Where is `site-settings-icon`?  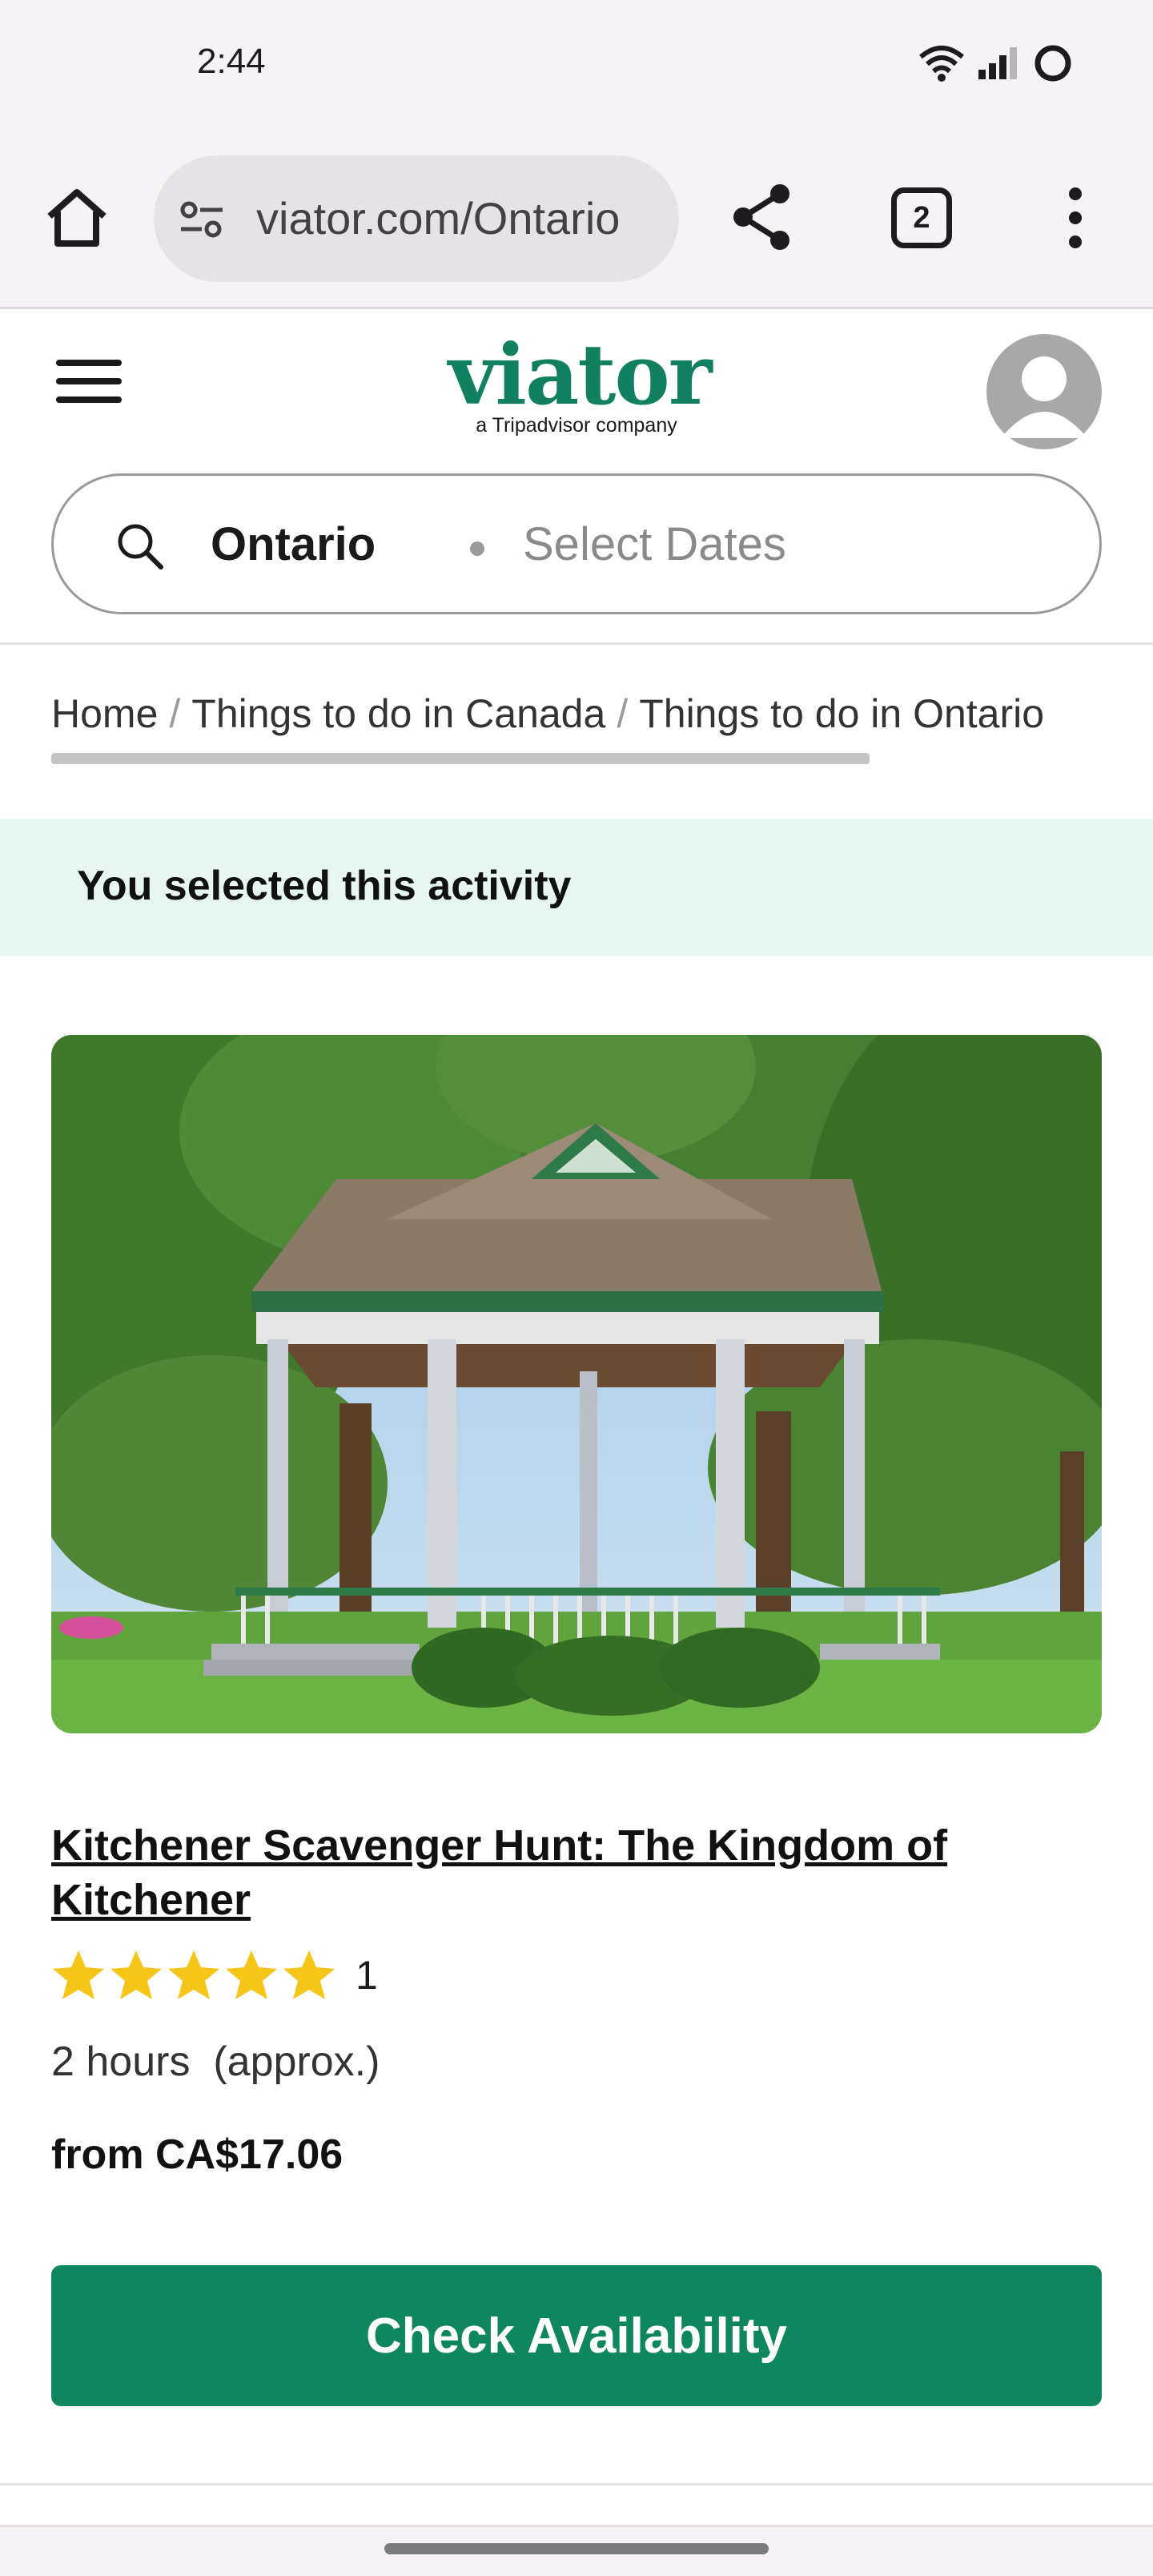
site-settings-icon is located at coordinates (202, 219).